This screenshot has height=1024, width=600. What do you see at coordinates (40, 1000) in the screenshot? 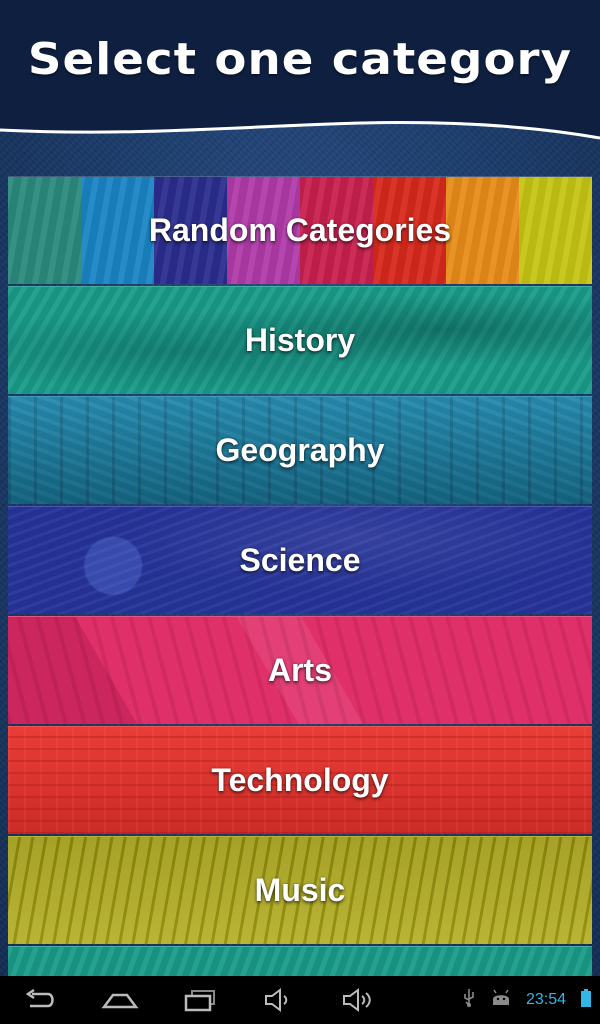
I see `back-icon` at bounding box center [40, 1000].